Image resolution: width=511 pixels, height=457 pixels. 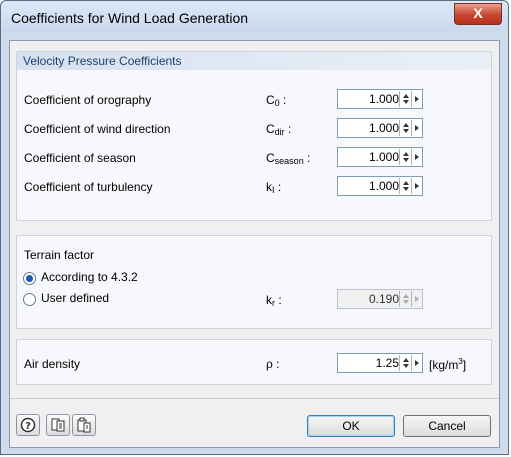 What do you see at coordinates (448, 364) in the screenshot?
I see `air-density-unit: [kg/m3]` at bounding box center [448, 364].